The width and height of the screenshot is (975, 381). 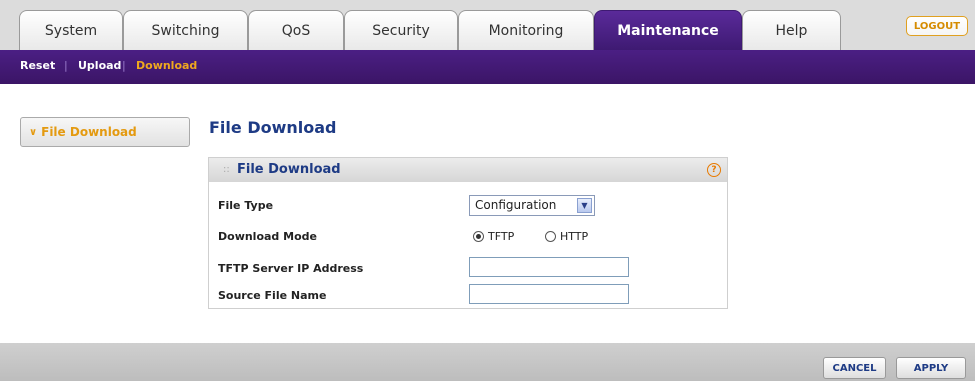 I want to click on tab-label: Switching, so click(x=185, y=30).